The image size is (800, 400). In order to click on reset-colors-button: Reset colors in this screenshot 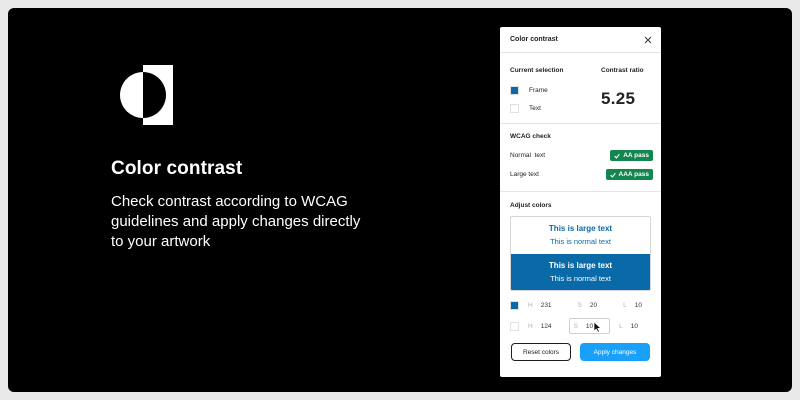, I will do `click(541, 352)`.